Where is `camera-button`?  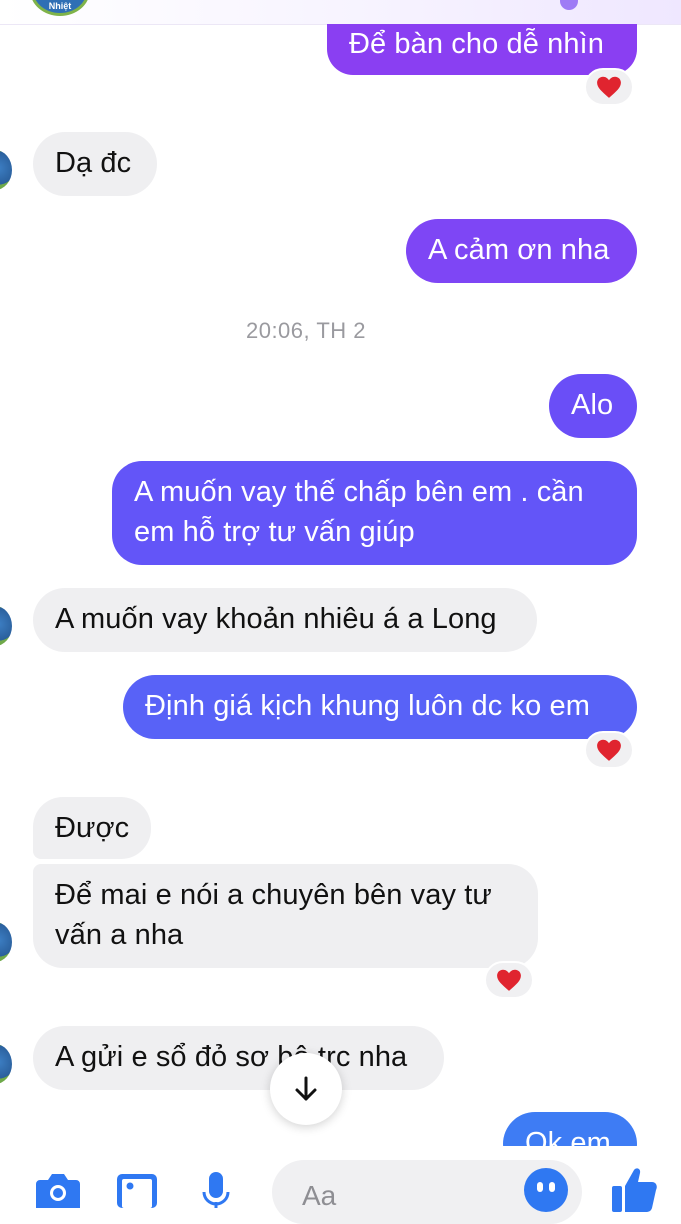 camera-button is located at coordinates (58, 1188).